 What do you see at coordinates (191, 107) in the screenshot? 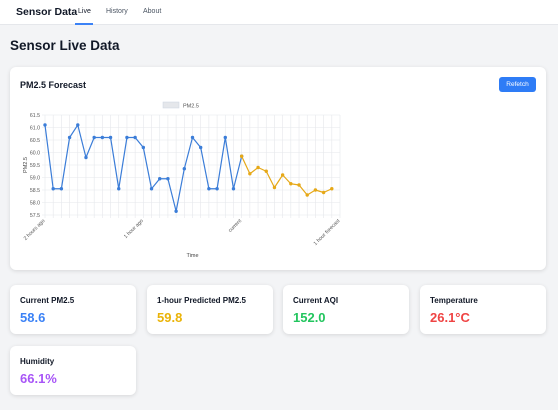
I see `legend-label: PM2.5` at bounding box center [191, 107].